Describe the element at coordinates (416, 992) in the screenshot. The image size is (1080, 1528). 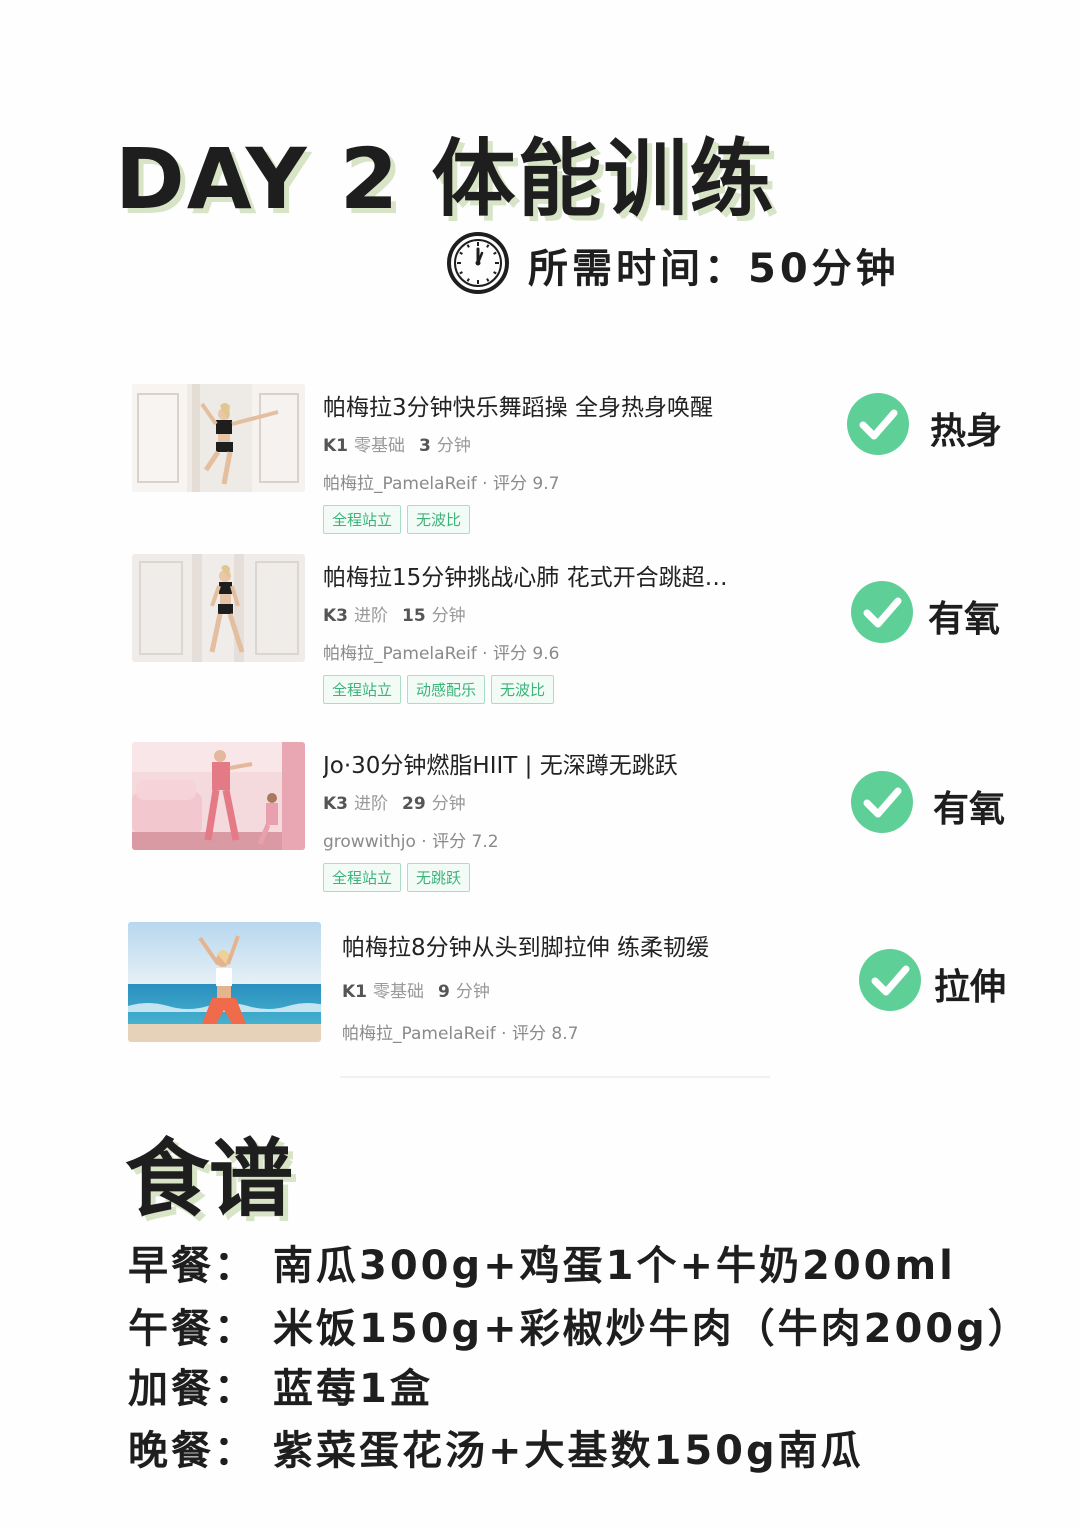
I see `video-meta: K1 零基础 9 分钟` at that location.